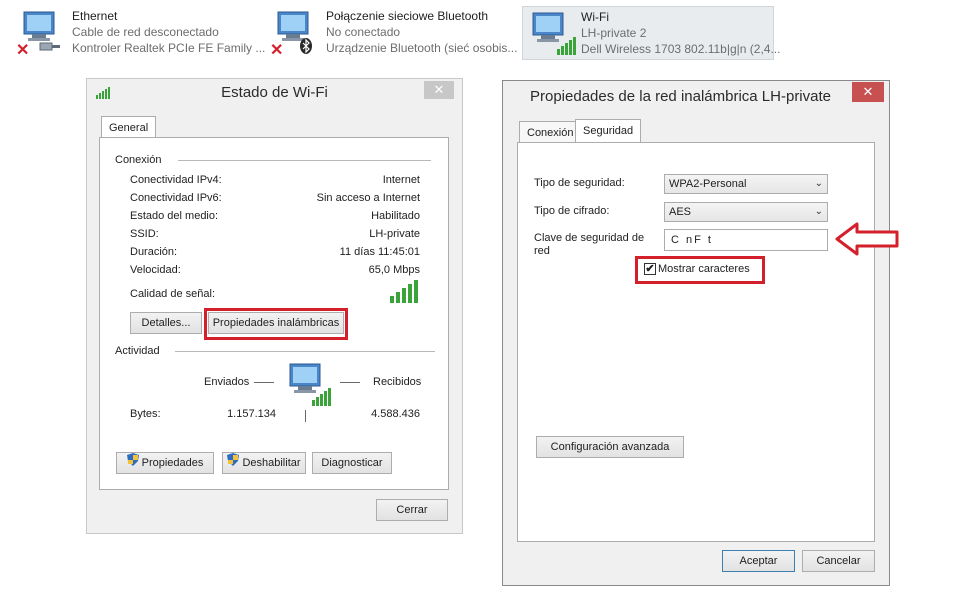 This screenshot has height=602, width=963. Describe the element at coordinates (352, 463) in the screenshot. I see `diagnose-button: Diagnosticar` at that location.